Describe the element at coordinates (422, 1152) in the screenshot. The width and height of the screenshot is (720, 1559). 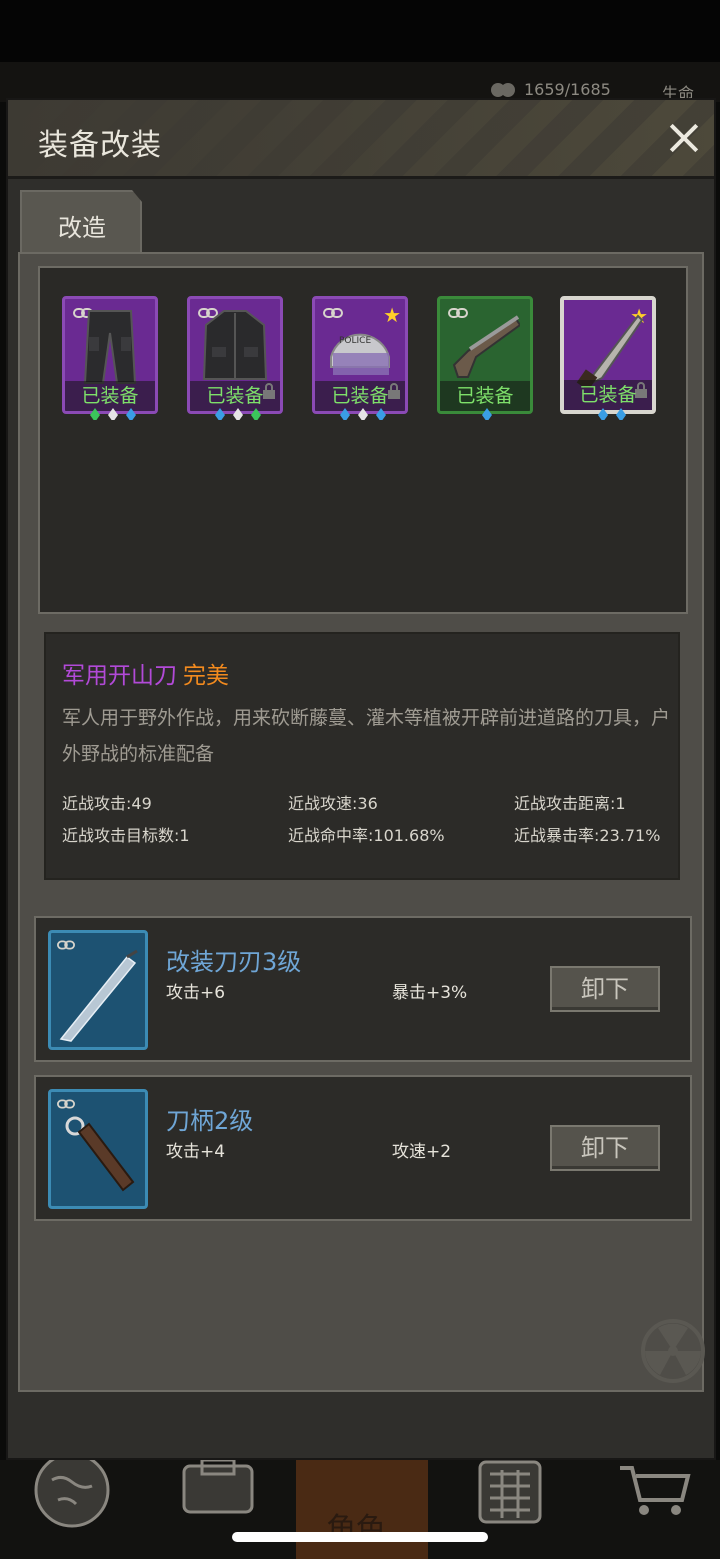
I see `mod-stat-2: 攻速+2` at that location.